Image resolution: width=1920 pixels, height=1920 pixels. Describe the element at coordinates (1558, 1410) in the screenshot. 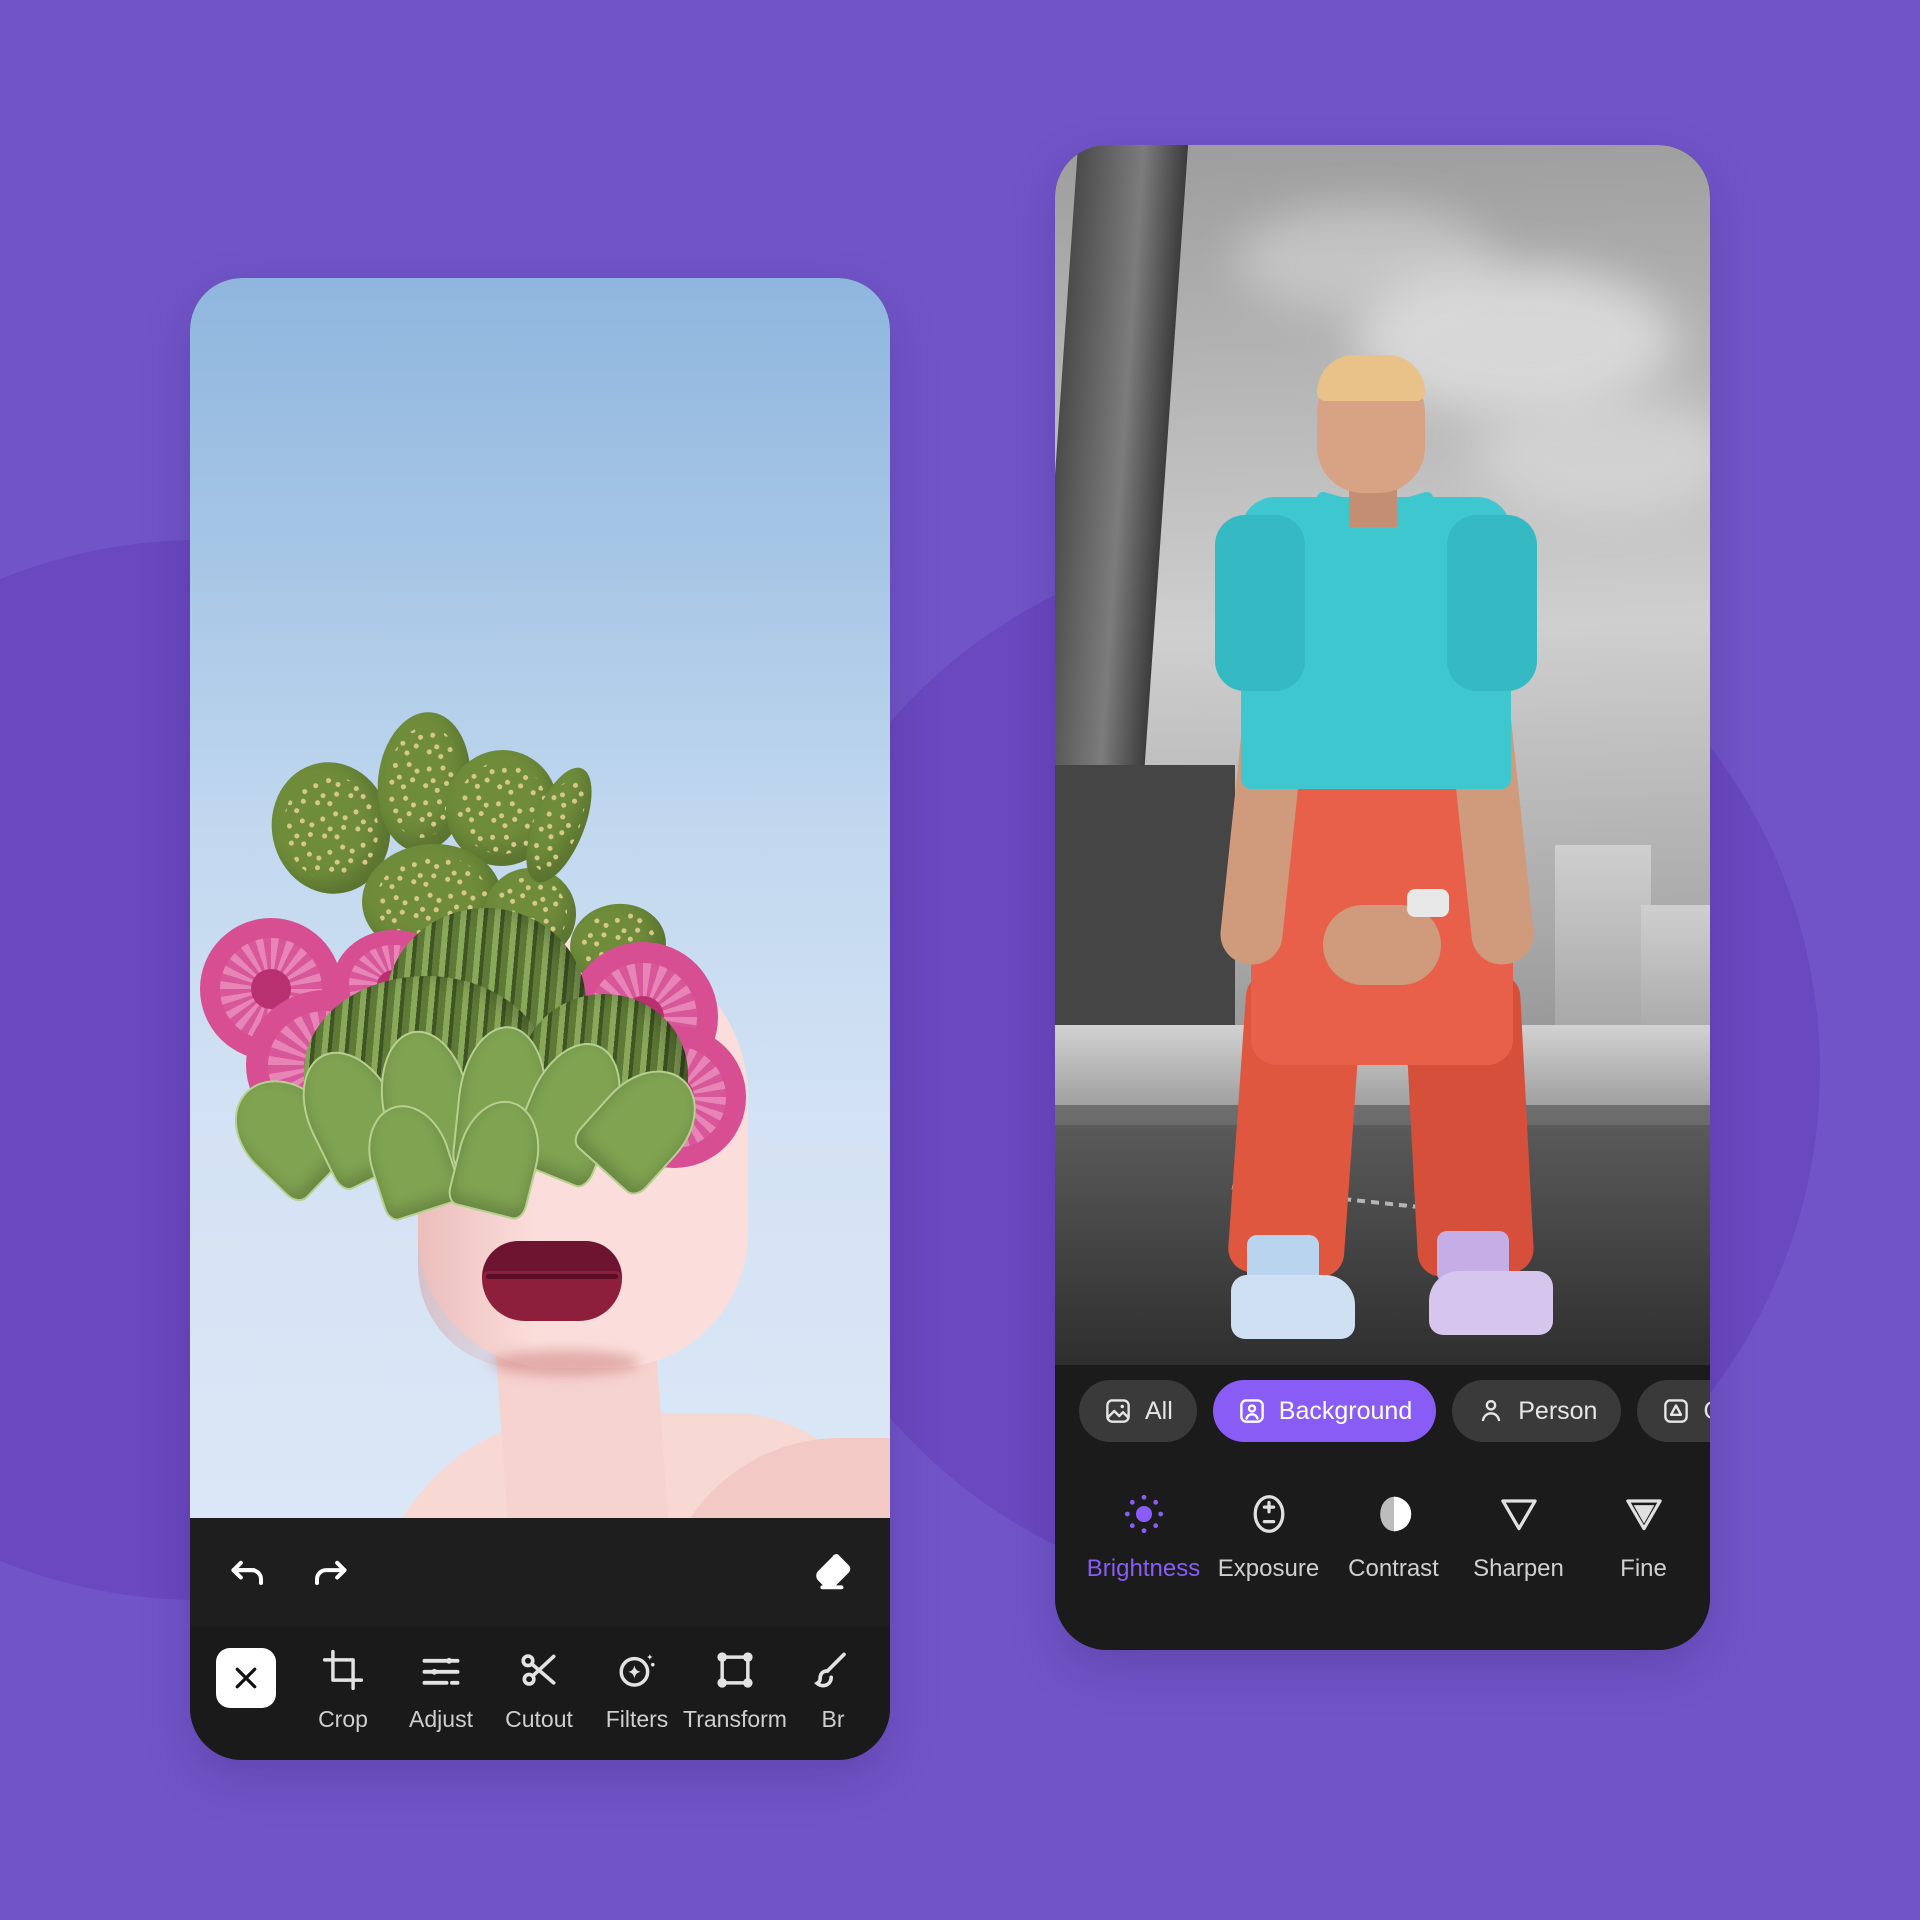

I see `chip-label: Person` at that location.